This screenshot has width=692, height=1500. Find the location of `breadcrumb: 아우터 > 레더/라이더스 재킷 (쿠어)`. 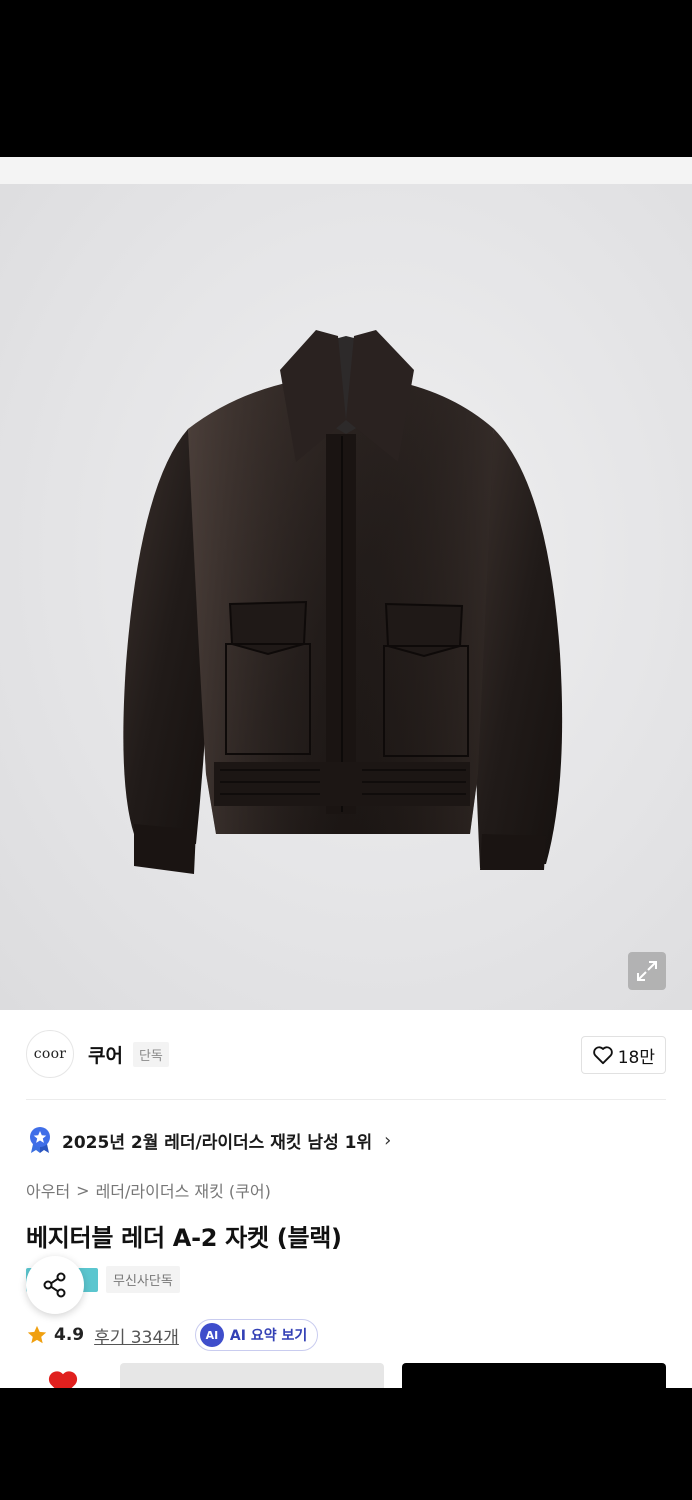

breadcrumb: 아우터 > 레더/라이더스 재킷 (쿠어) is located at coordinates (148, 1190).